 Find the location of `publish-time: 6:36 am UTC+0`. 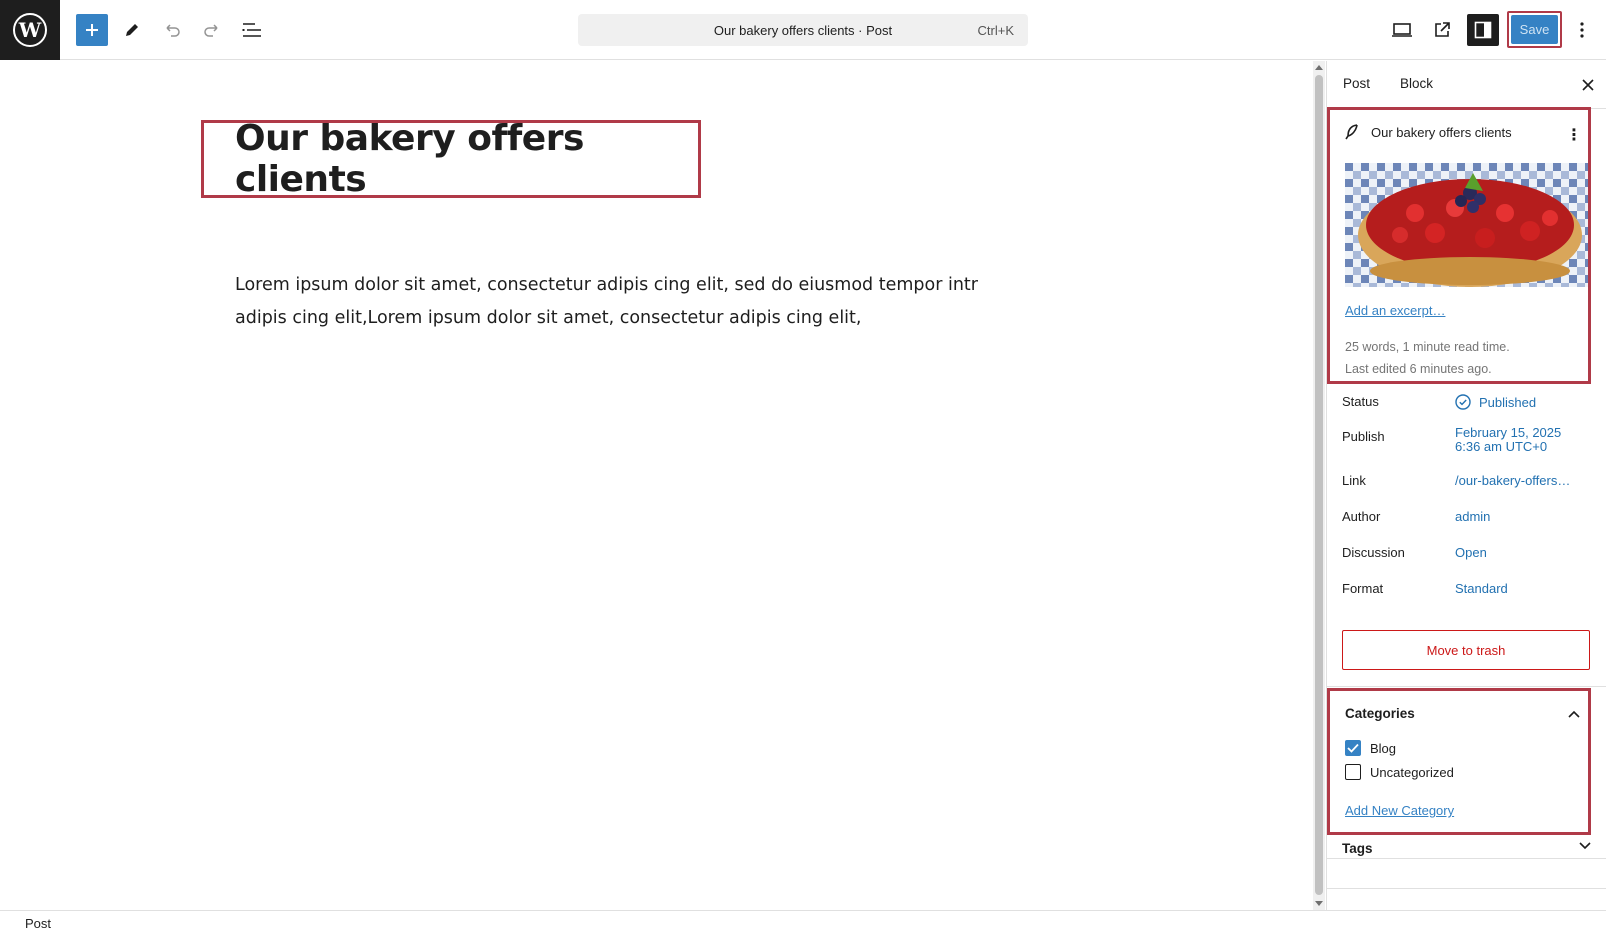

publish-time: 6:36 am UTC+0 is located at coordinates (1501, 446).